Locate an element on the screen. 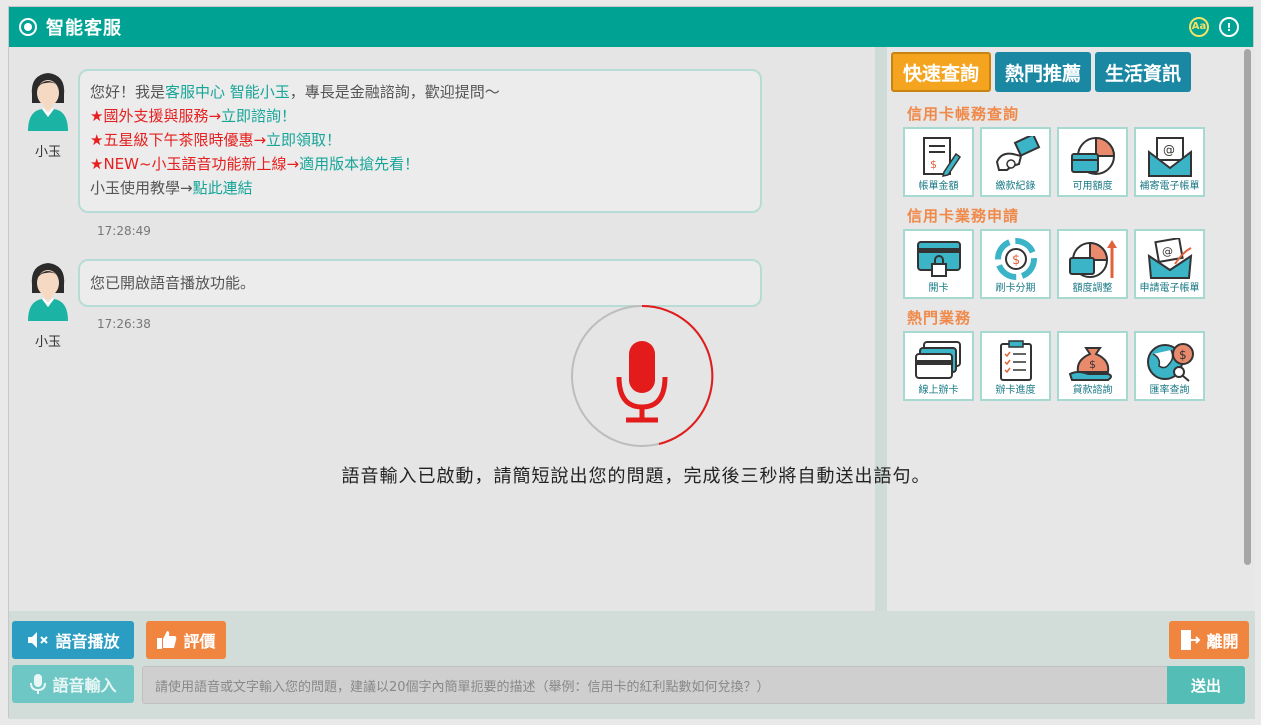 The width and height of the screenshot is (1261, 725). greeting-line: 您好！我是客服中心 智能小玉，專長是金融諮詢，歡迎提問～ is located at coordinates (420, 92).